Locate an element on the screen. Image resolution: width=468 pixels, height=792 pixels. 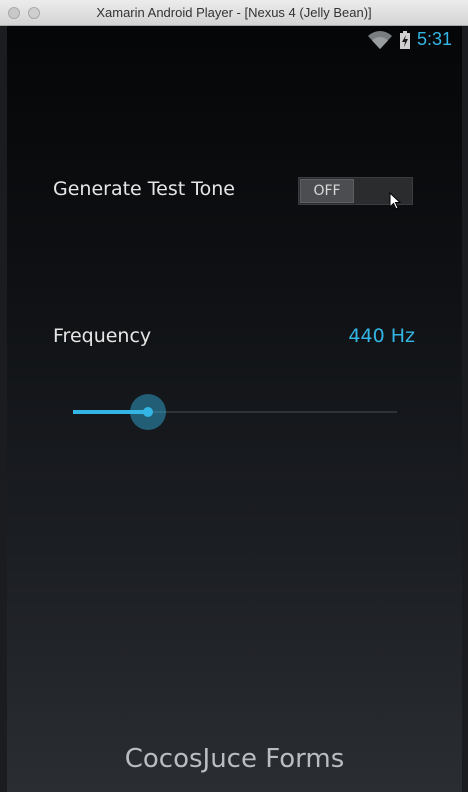
app-footer-title: CocosJuce Forms is located at coordinates (234, 759).